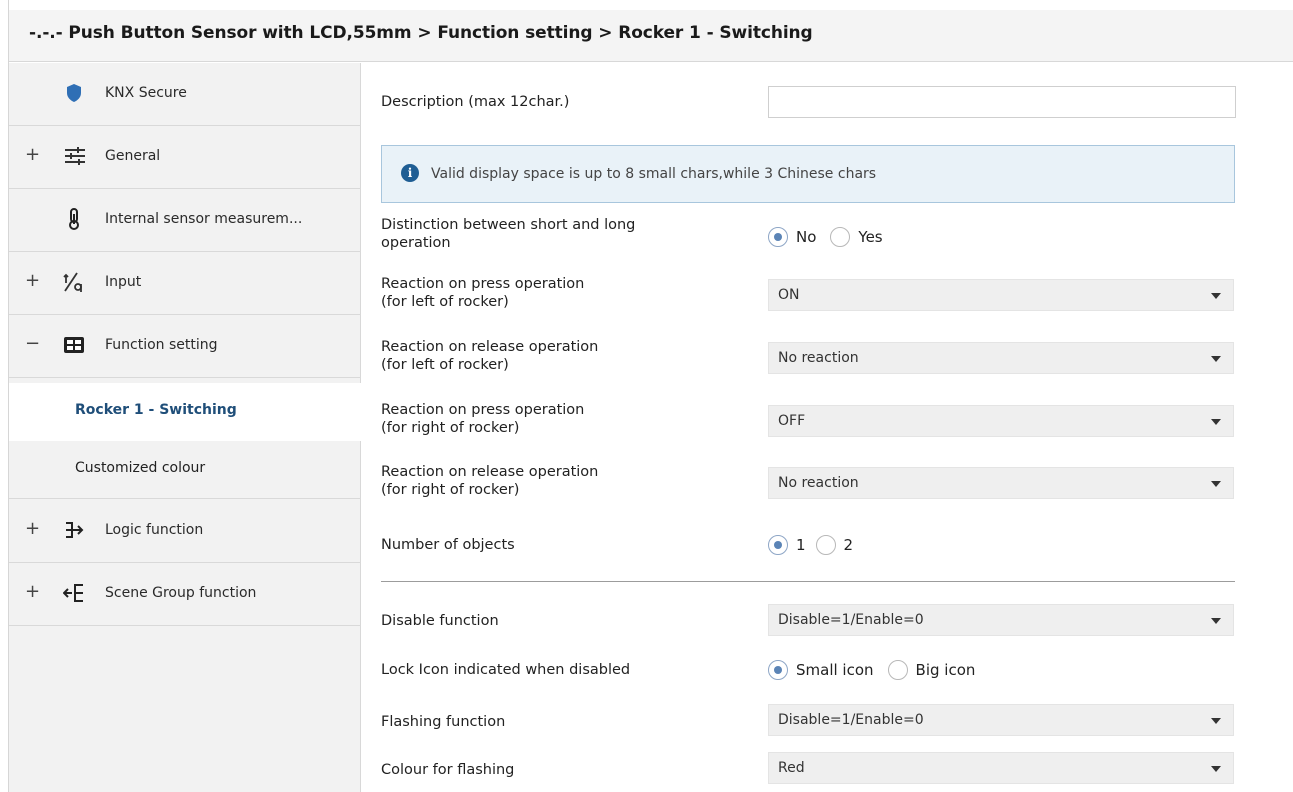  What do you see at coordinates (181, 593) in the screenshot?
I see `sidebar-item-label: Scene Group function` at bounding box center [181, 593].